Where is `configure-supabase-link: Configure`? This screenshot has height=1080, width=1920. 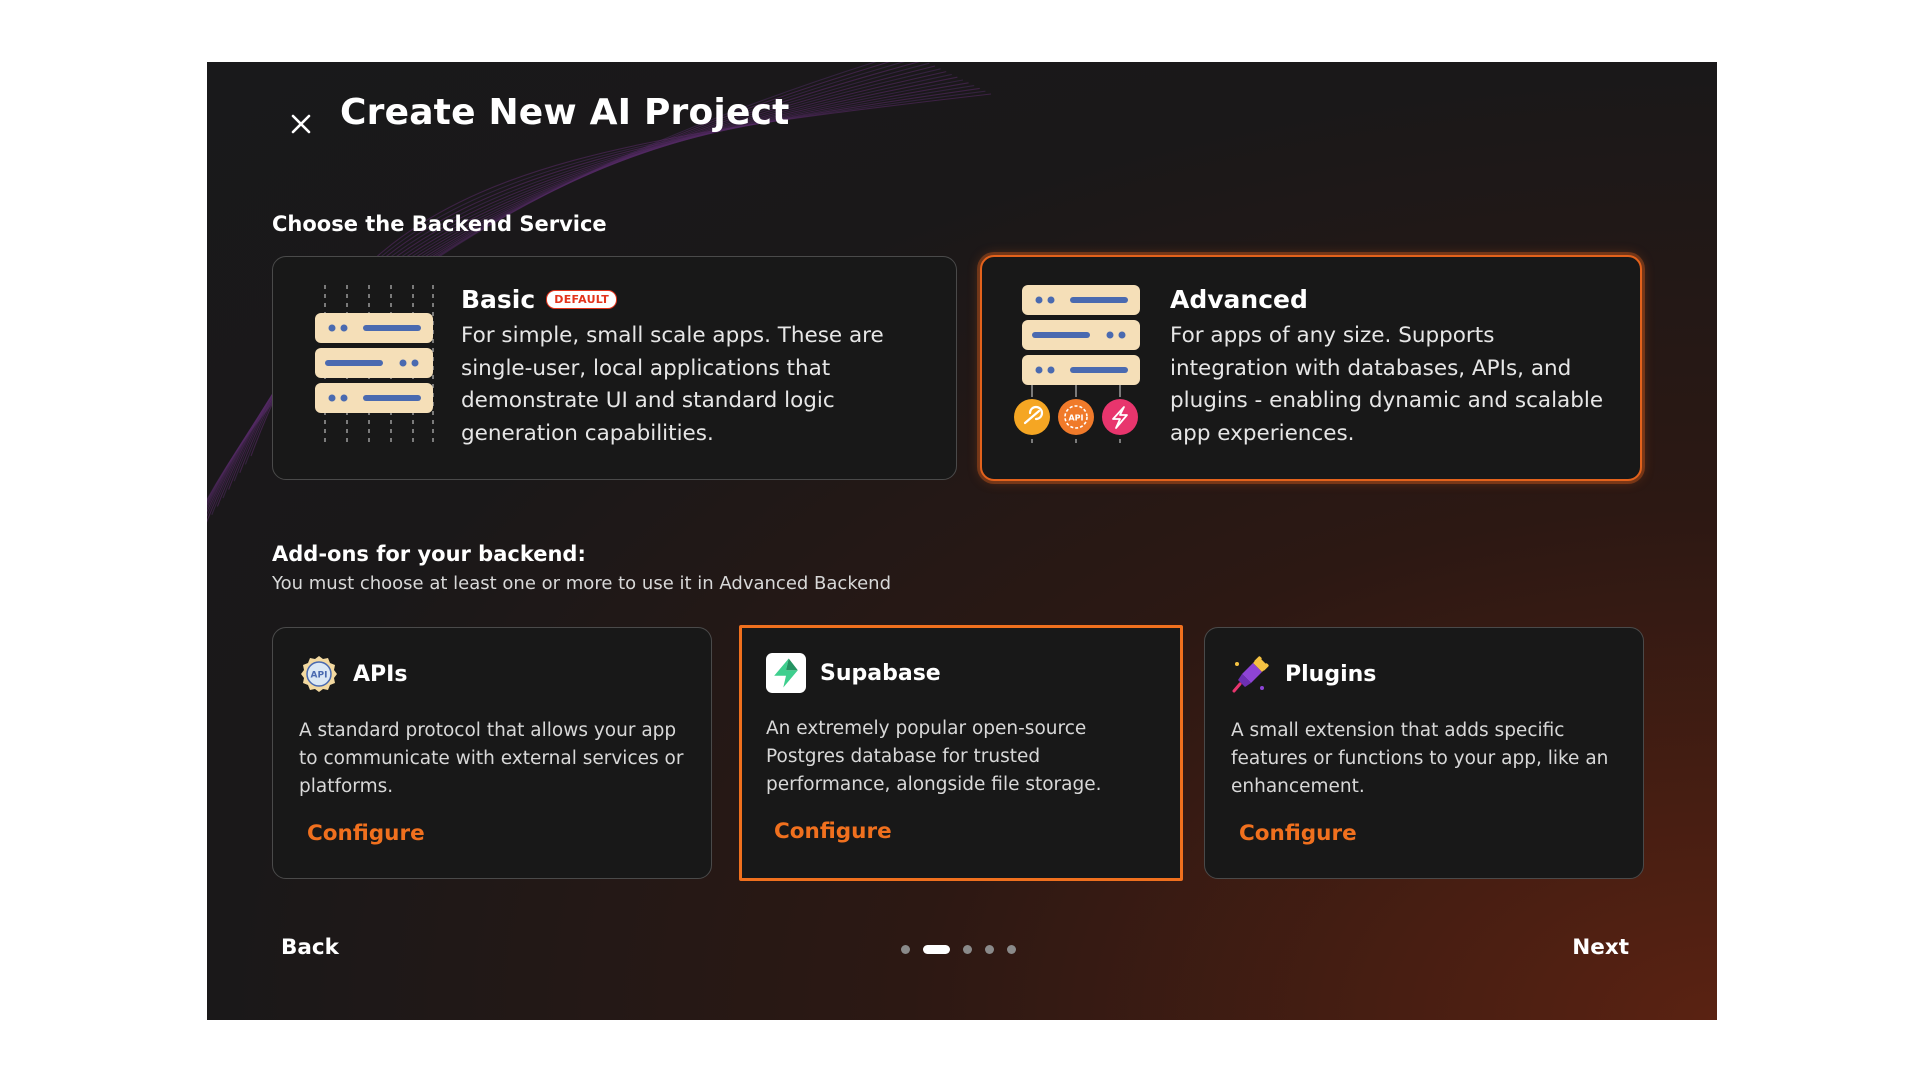 configure-supabase-link: Configure is located at coordinates (833, 831).